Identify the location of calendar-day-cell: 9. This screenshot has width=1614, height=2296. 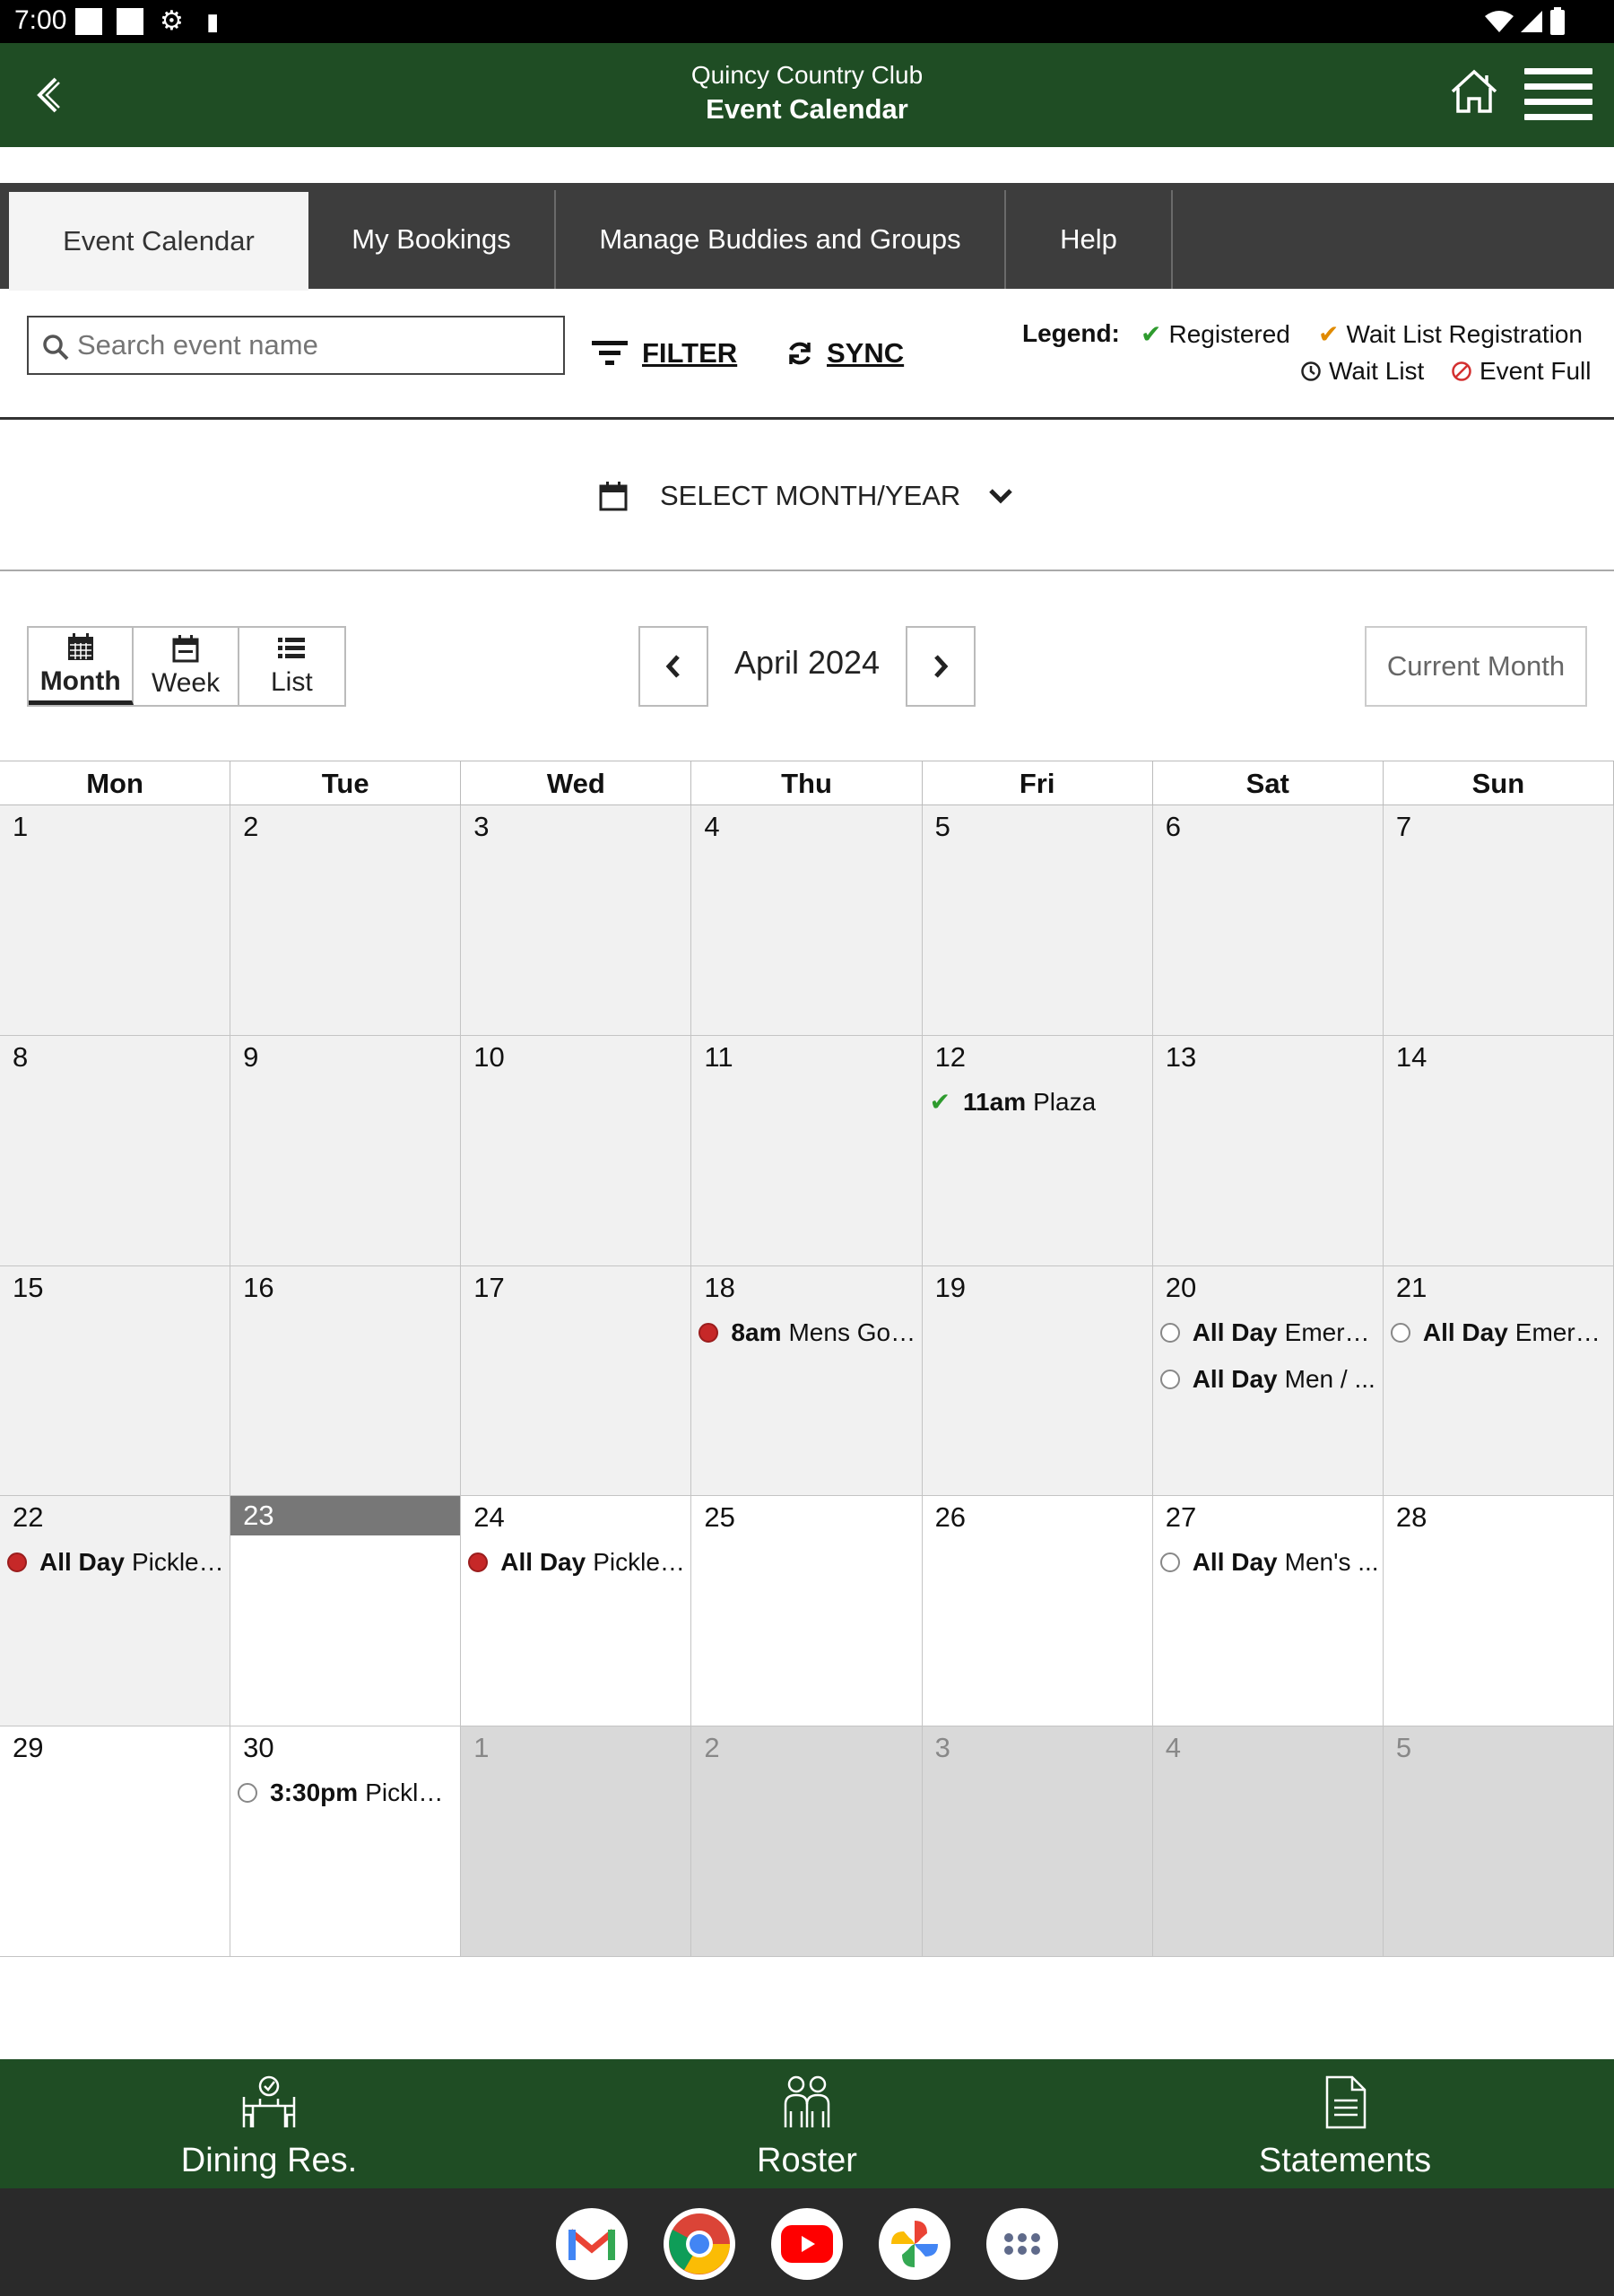
(346, 1150).